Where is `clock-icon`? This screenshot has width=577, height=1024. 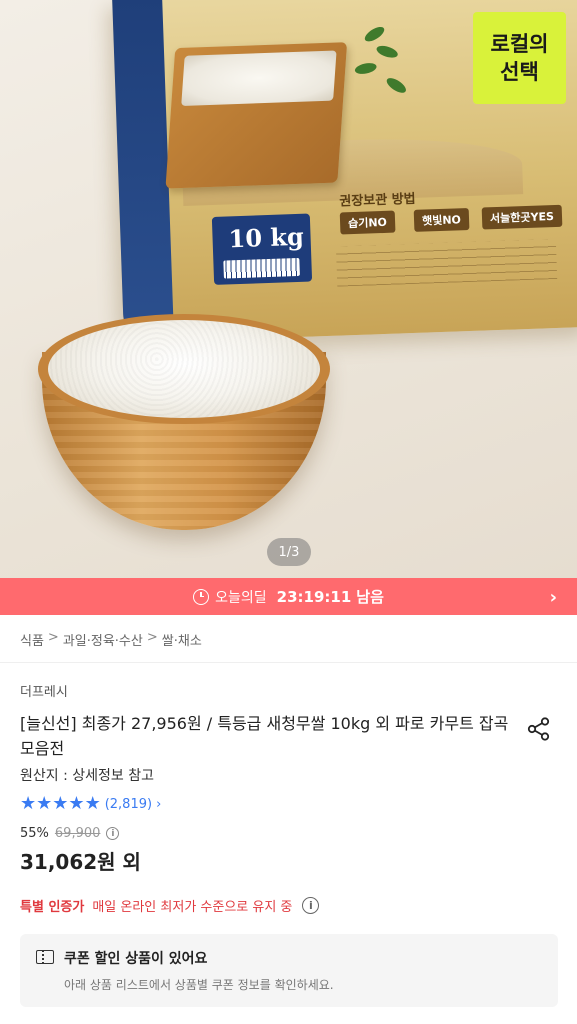
clock-icon is located at coordinates (201, 596).